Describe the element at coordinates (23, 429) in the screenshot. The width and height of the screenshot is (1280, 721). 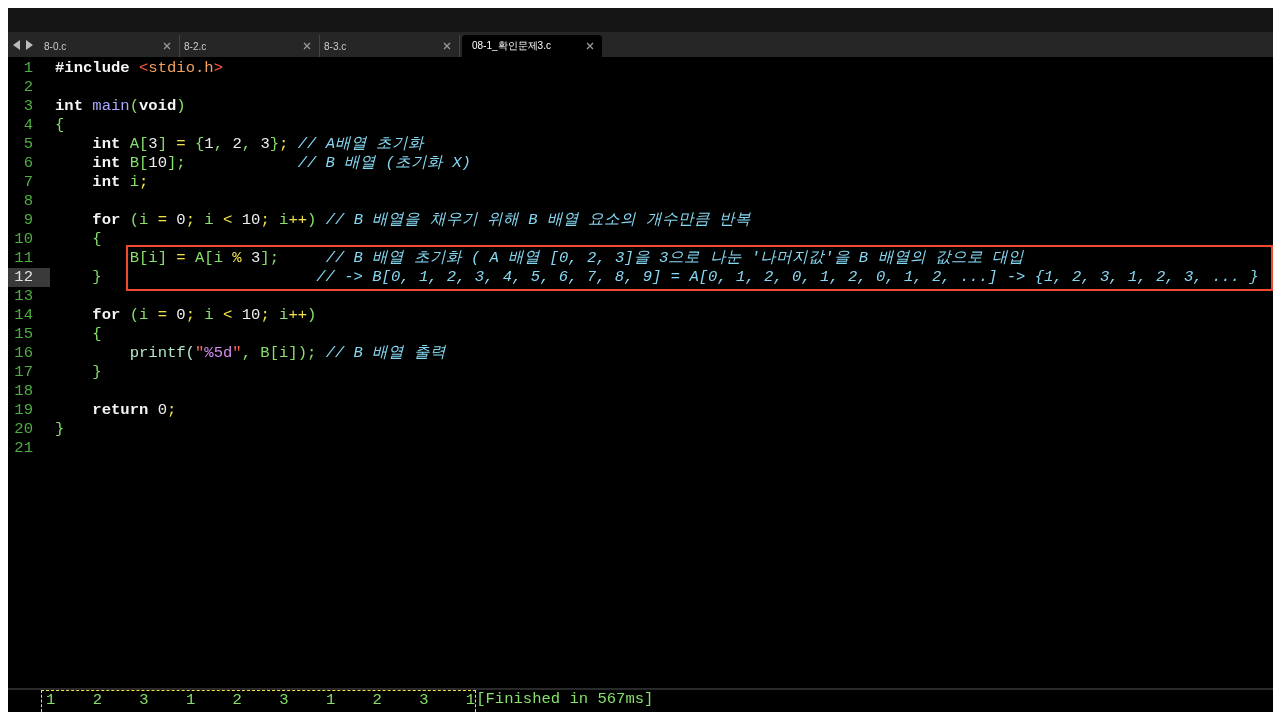
I see `line-number: 20` at that location.